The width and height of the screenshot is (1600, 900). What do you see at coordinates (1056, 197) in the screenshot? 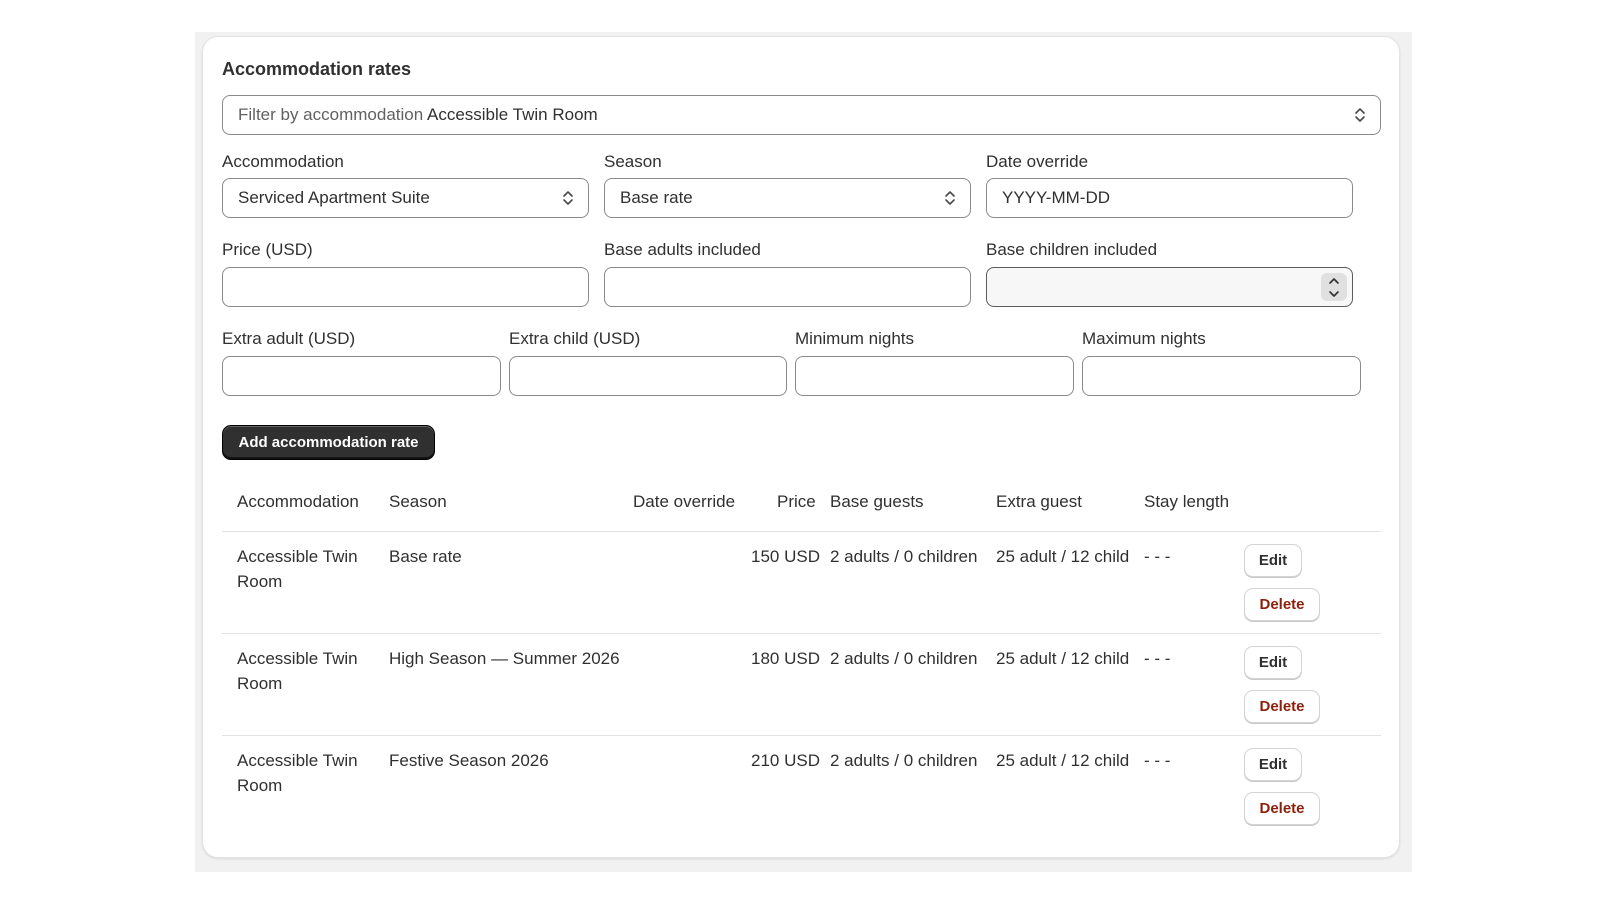
I see `date-override-placeholder: YYYY-MM-DD` at bounding box center [1056, 197].